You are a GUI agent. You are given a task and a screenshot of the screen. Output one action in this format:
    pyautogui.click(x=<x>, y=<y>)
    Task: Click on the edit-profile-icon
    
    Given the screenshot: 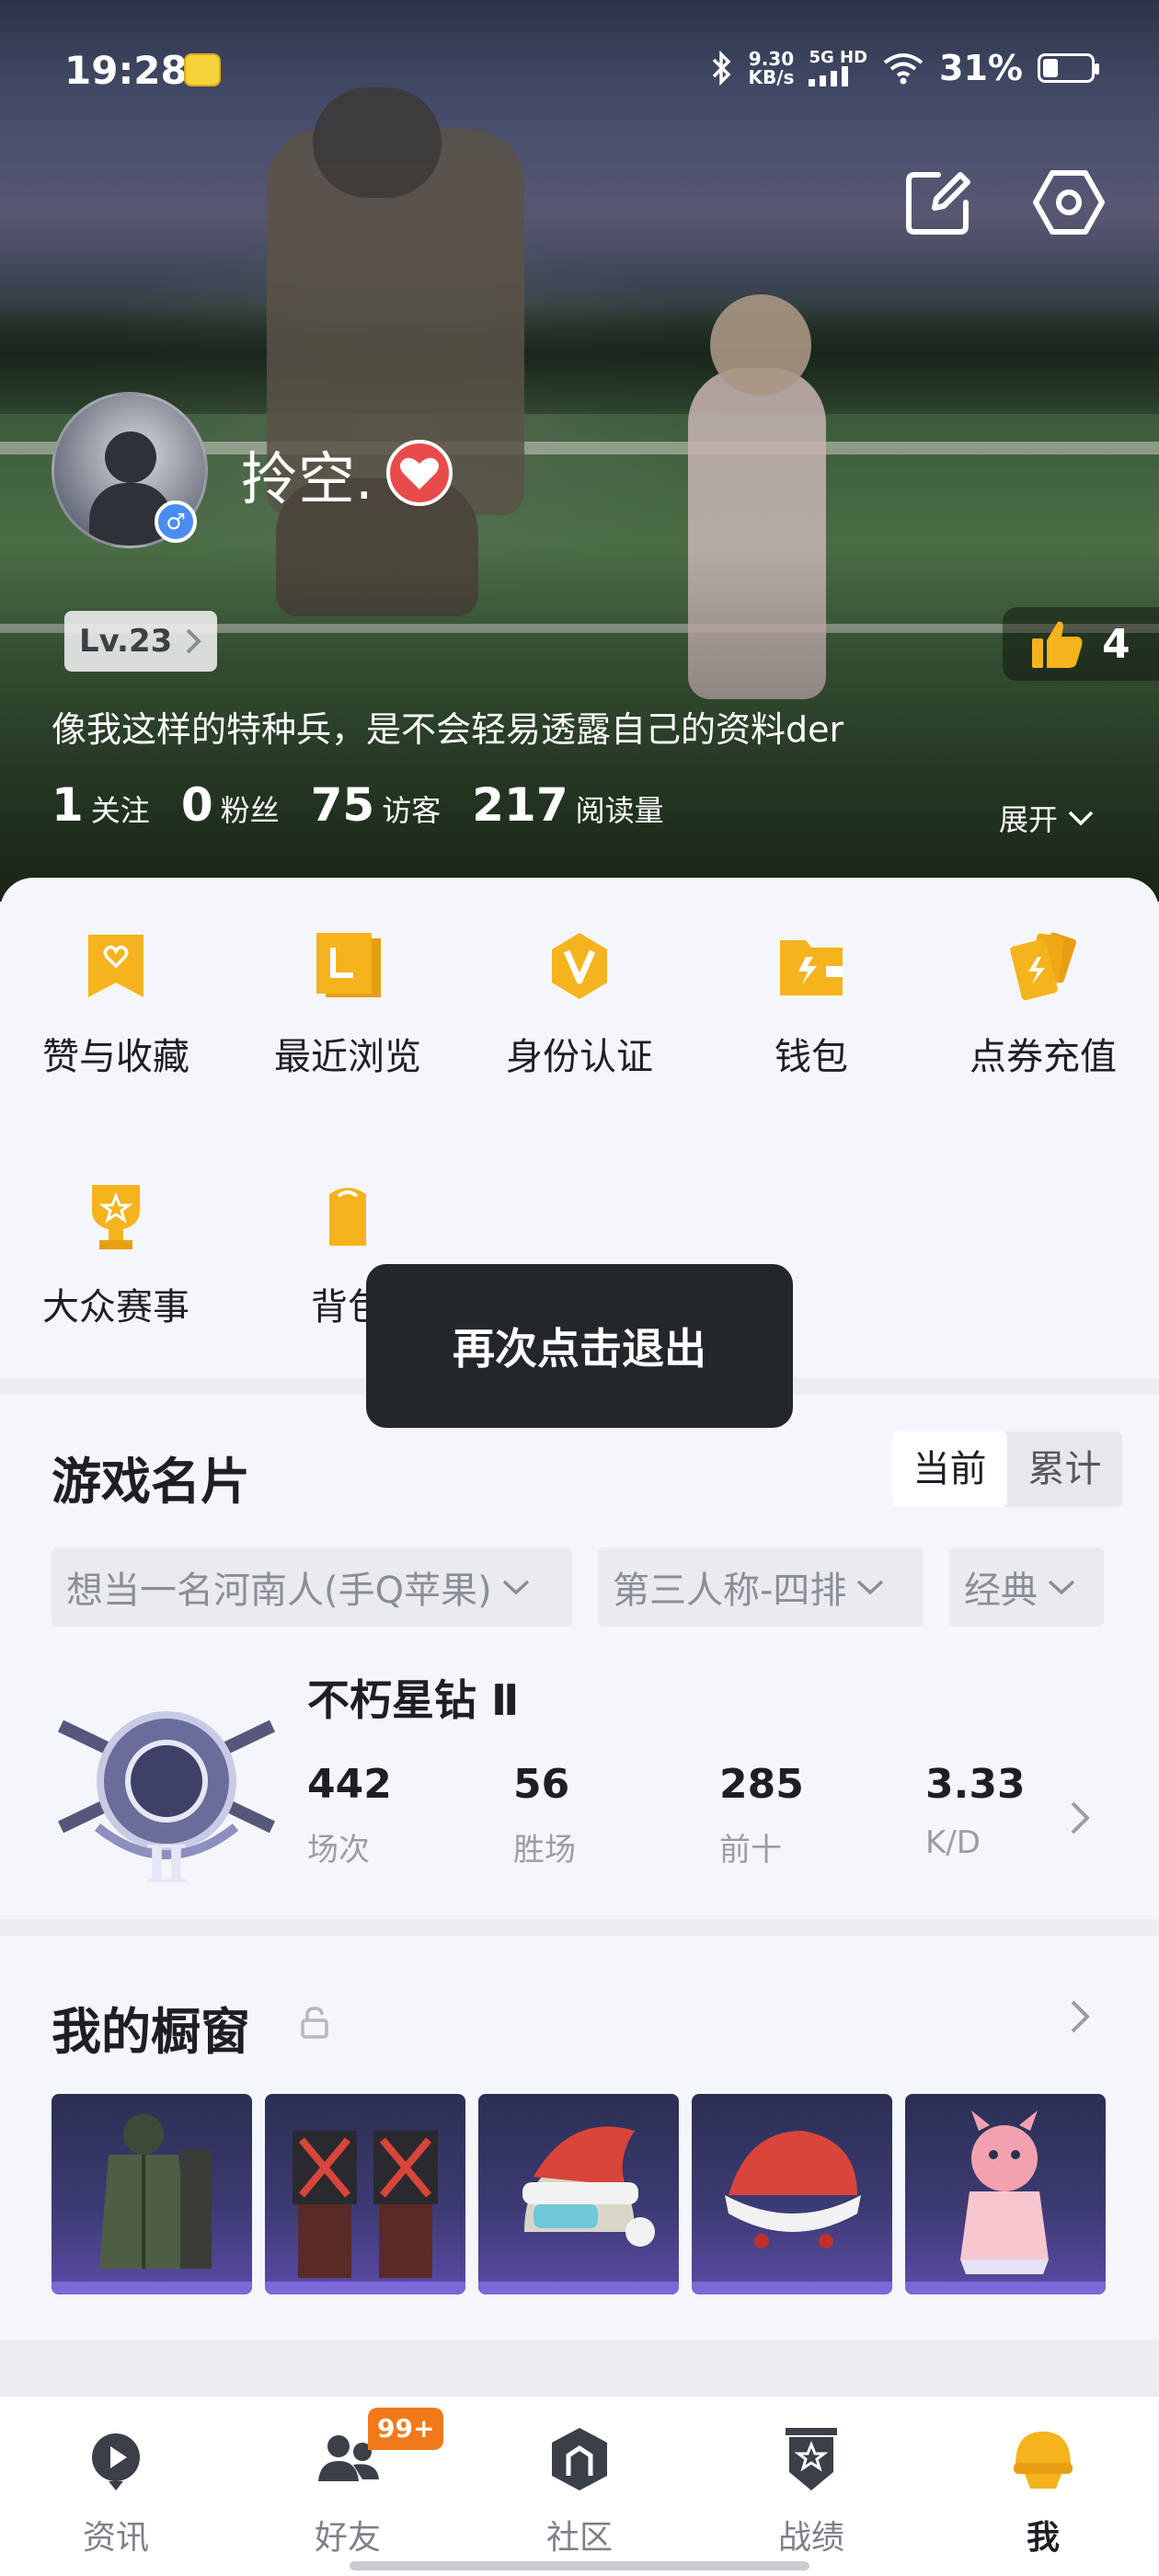 What is the action you would take?
    pyautogui.click(x=938, y=202)
    